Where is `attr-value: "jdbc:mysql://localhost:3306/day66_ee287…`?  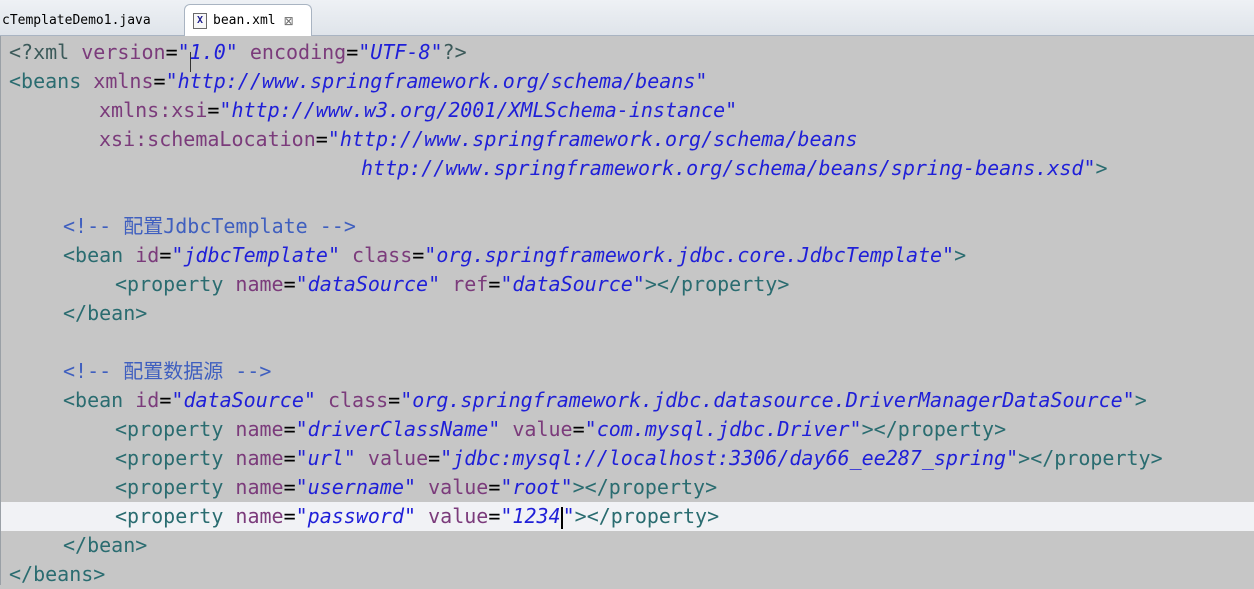 attr-value: "jdbc:mysql://localhost:3306/day66_ee287… is located at coordinates (729, 458).